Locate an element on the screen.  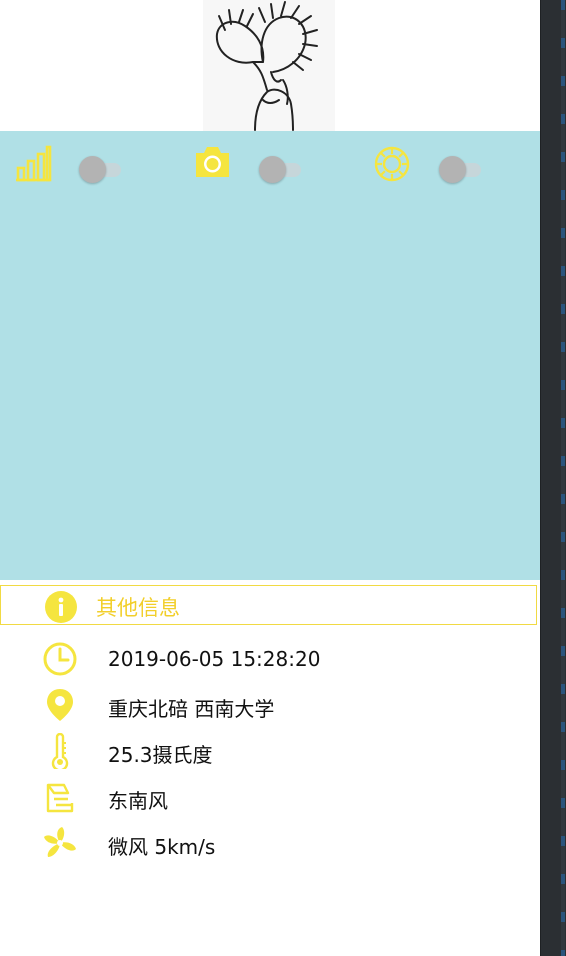
info-row-wind-speed: 微风 5km/s is located at coordinates (270, 845).